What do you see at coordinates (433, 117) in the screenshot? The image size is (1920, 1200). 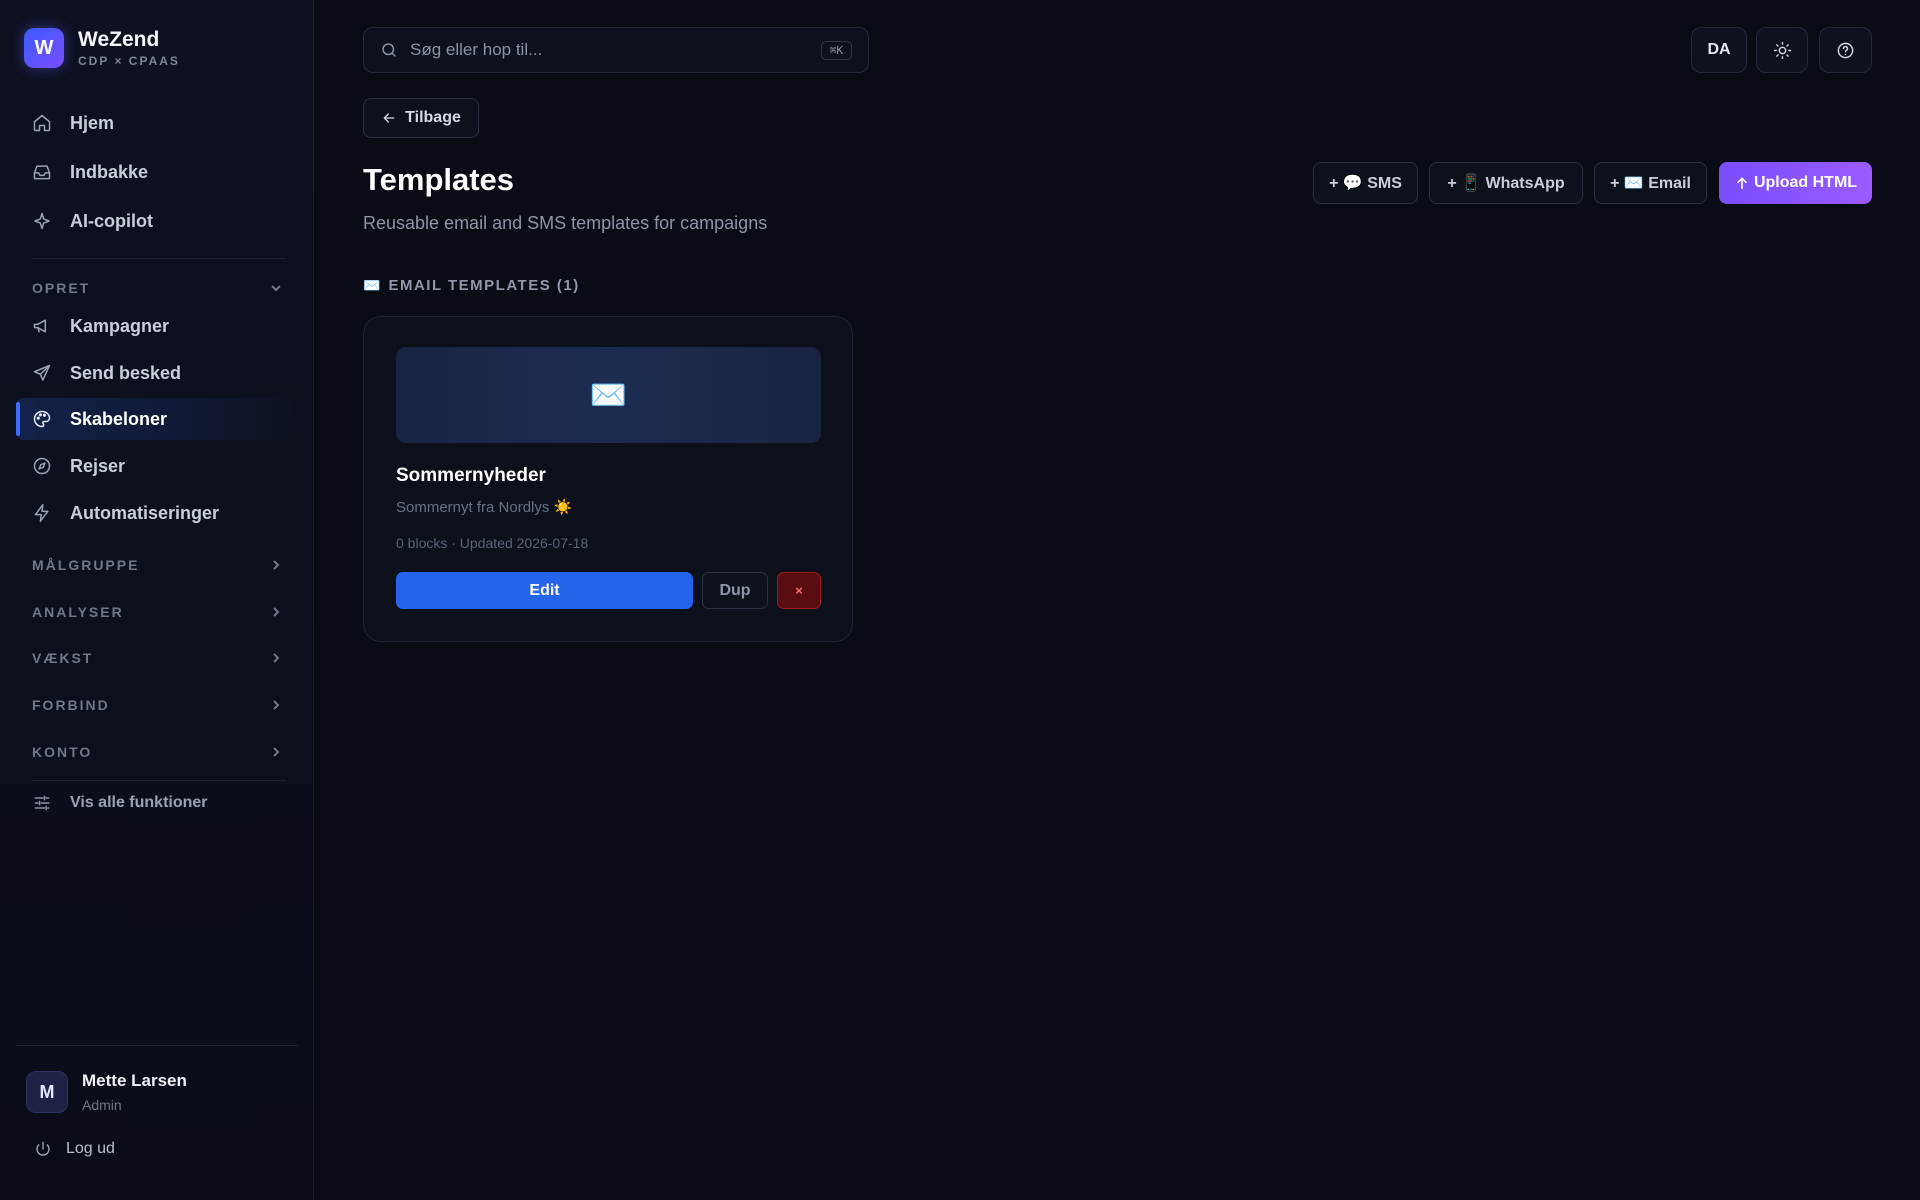 I see `back-label: Tilbage` at bounding box center [433, 117].